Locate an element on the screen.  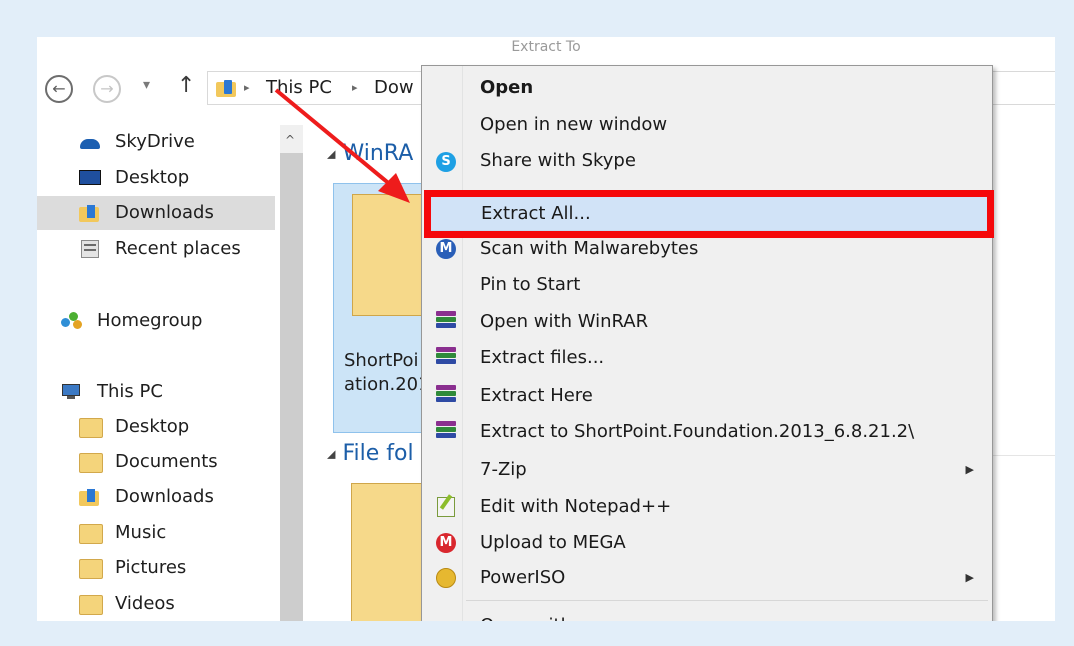
annotation-arrow-shaft is located at coordinates (334, 138).